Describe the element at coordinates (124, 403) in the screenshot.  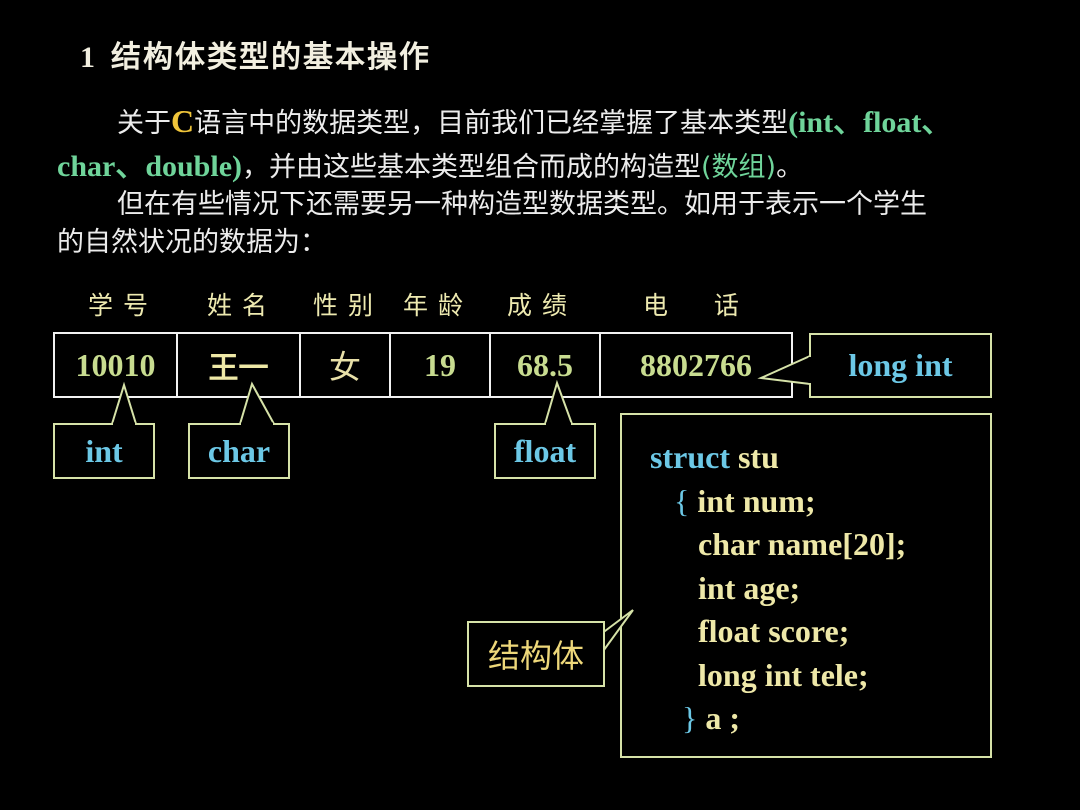
I see `pointer-int` at that location.